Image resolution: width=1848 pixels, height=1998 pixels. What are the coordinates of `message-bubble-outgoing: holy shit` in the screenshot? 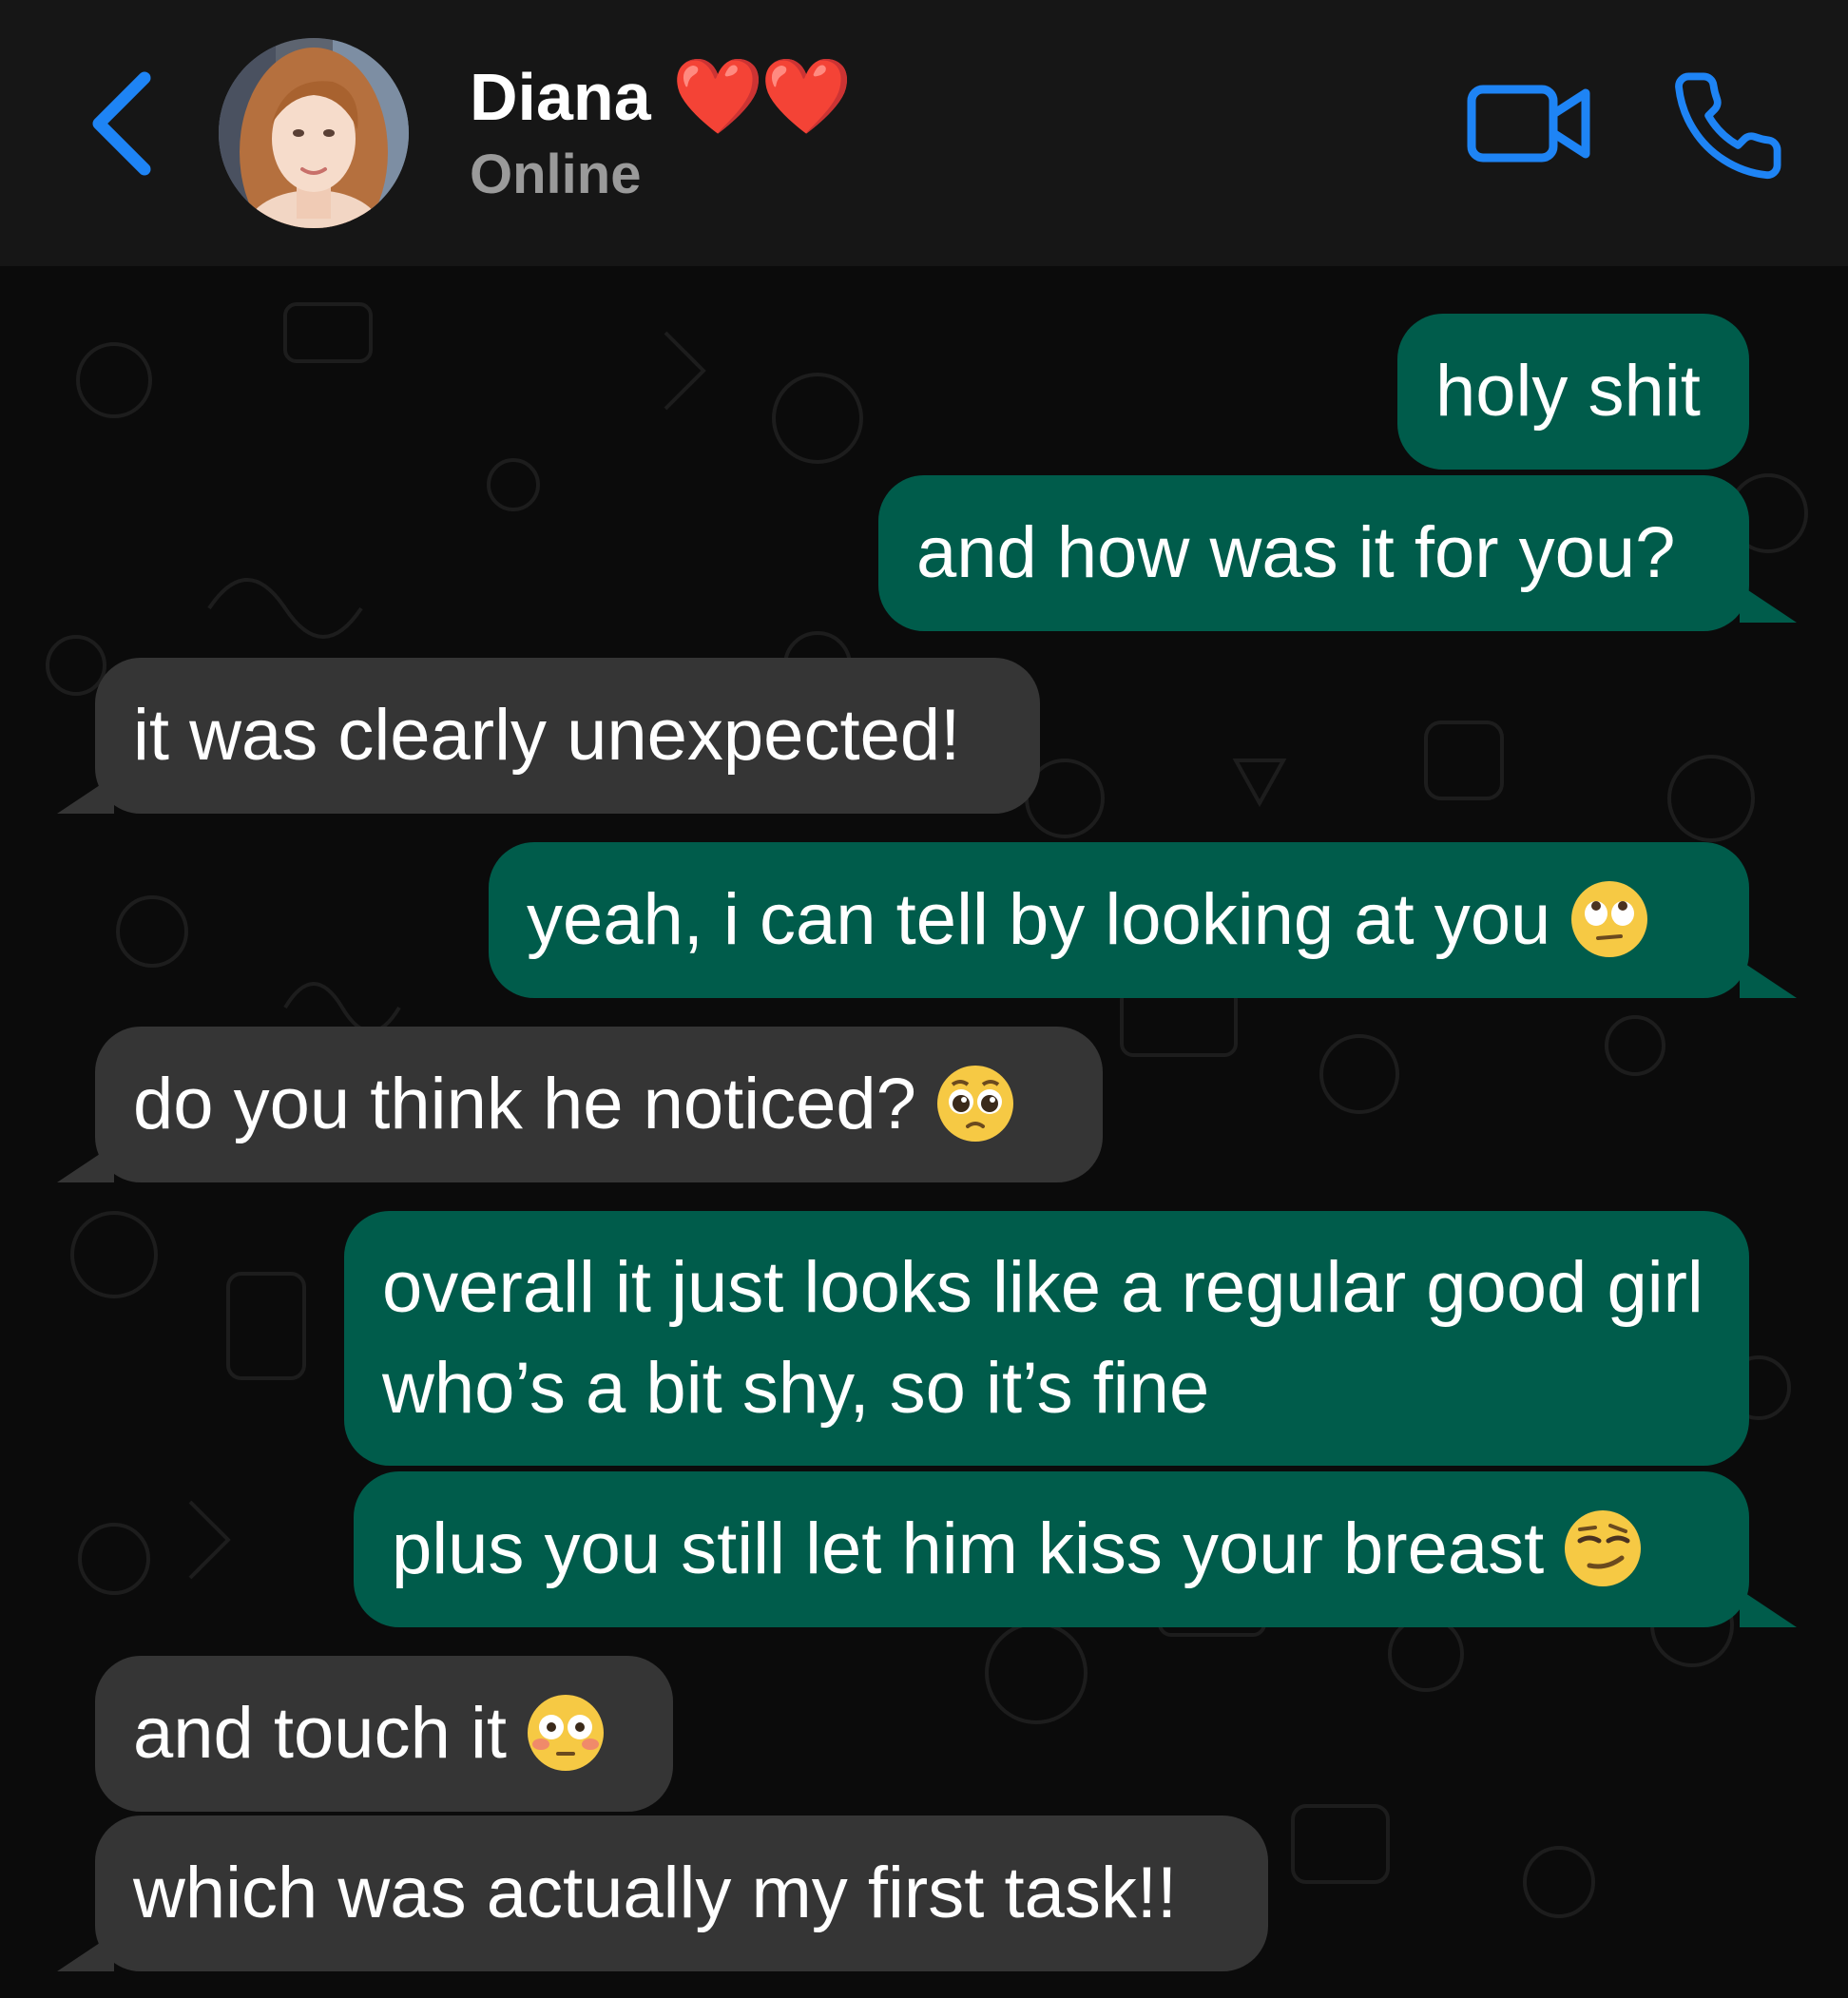 It's located at (1573, 392).